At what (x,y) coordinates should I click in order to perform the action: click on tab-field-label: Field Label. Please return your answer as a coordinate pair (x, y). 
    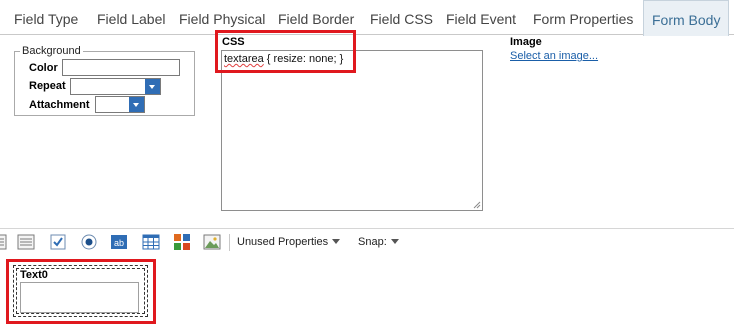
    Looking at the image, I should click on (131, 17).